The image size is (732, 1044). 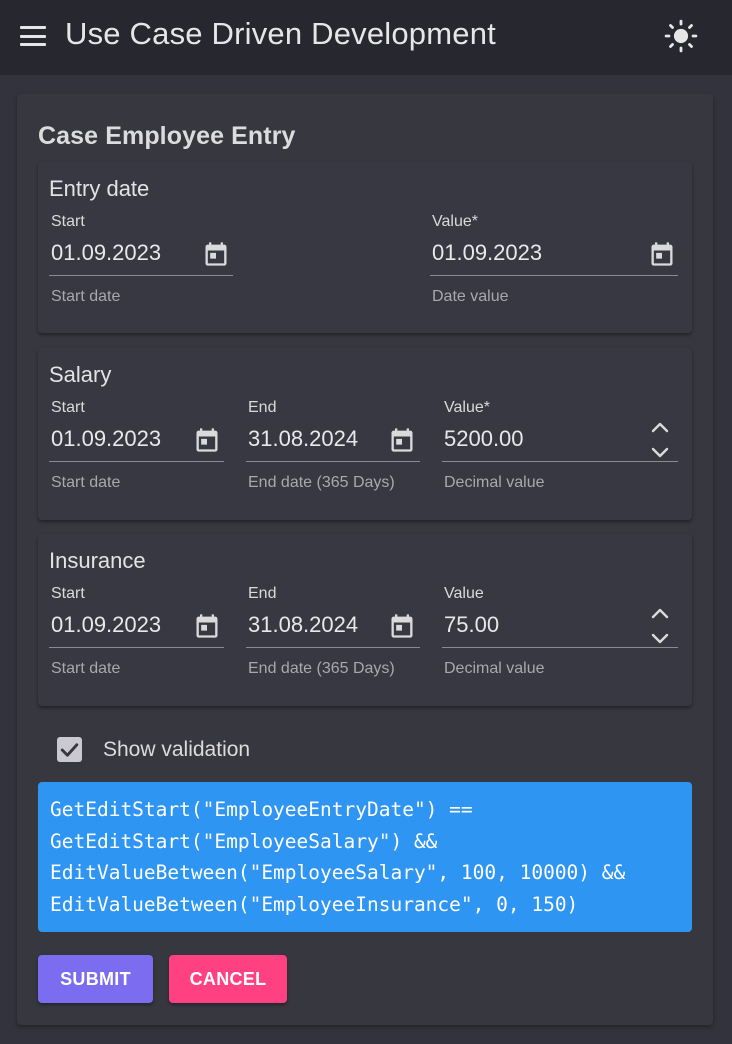 I want to click on salary-start-field: Start 01.09.2023 Start date, so click(x=136, y=449).